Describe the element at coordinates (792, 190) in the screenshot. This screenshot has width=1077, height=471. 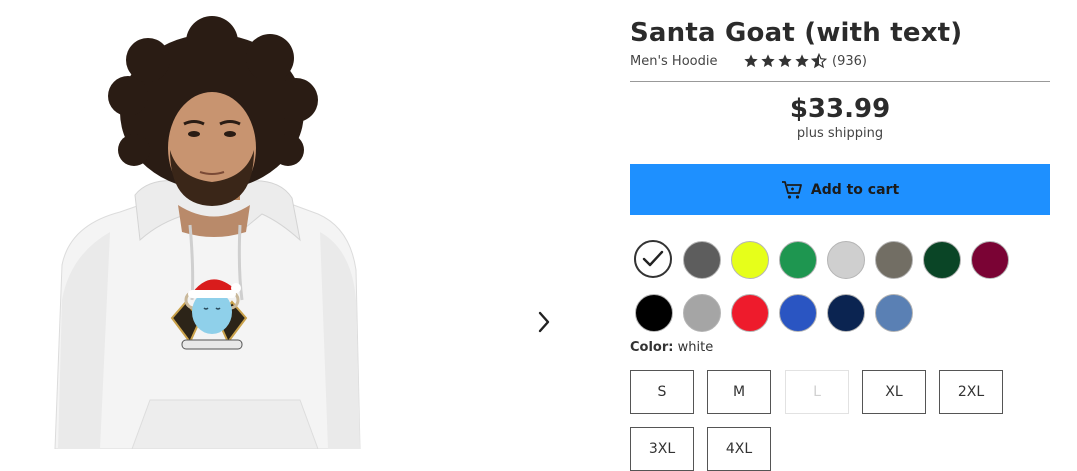
I see `cart-icon` at that location.